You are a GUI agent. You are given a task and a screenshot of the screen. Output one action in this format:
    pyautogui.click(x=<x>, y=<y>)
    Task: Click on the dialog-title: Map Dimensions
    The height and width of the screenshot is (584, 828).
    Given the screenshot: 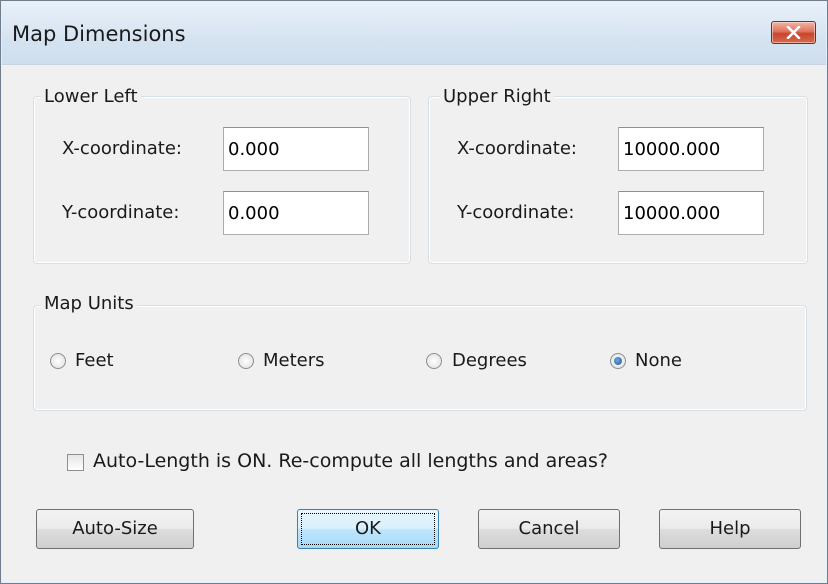 What is the action you would take?
    pyautogui.click(x=99, y=34)
    